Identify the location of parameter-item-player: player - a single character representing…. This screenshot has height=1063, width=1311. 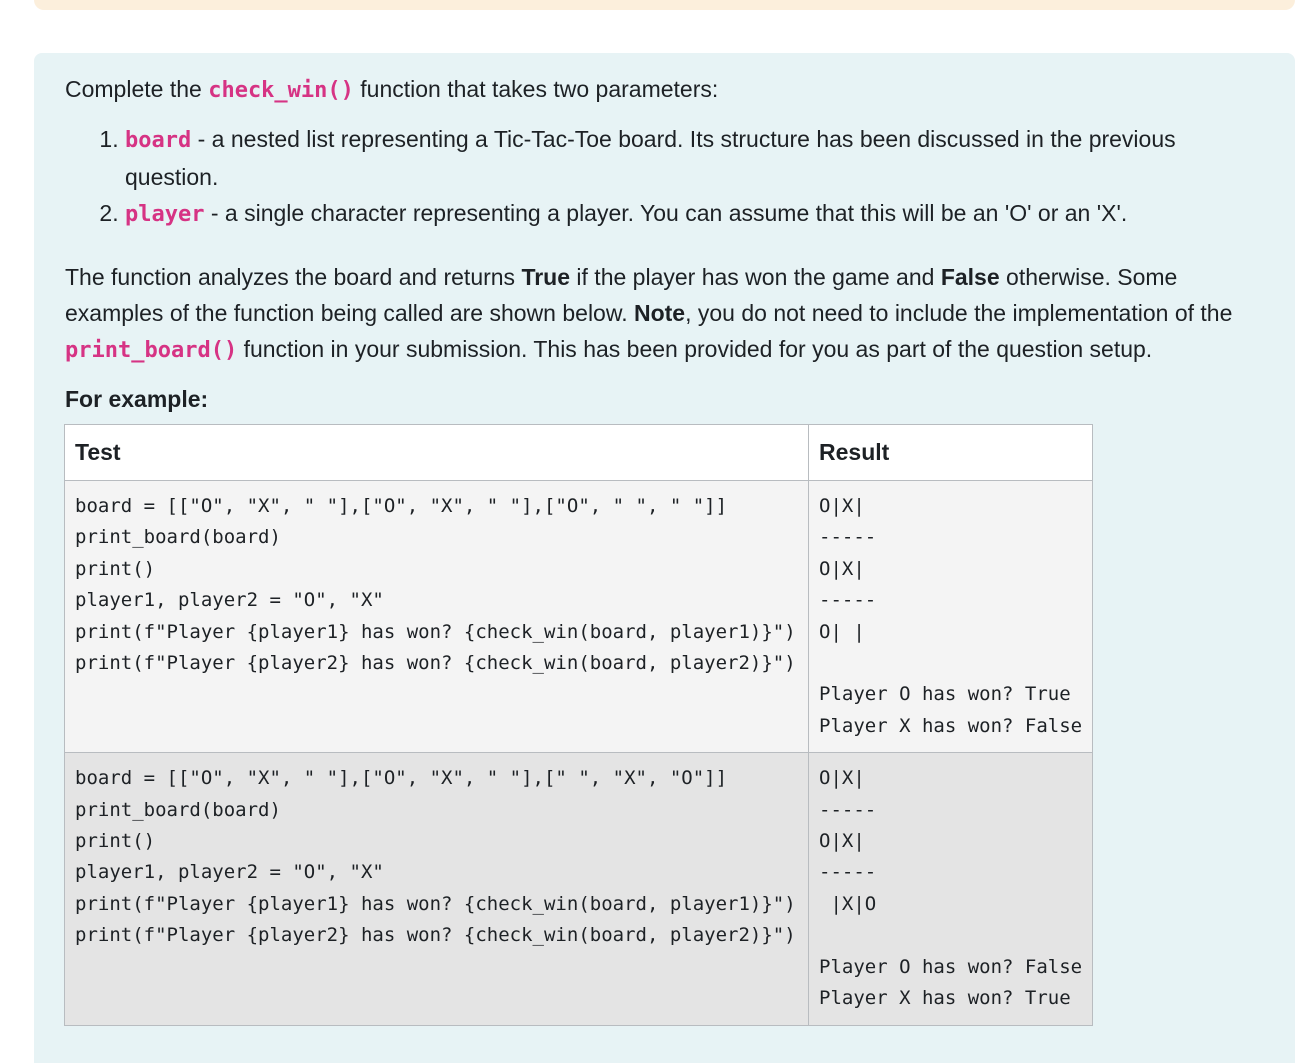
(695, 214).